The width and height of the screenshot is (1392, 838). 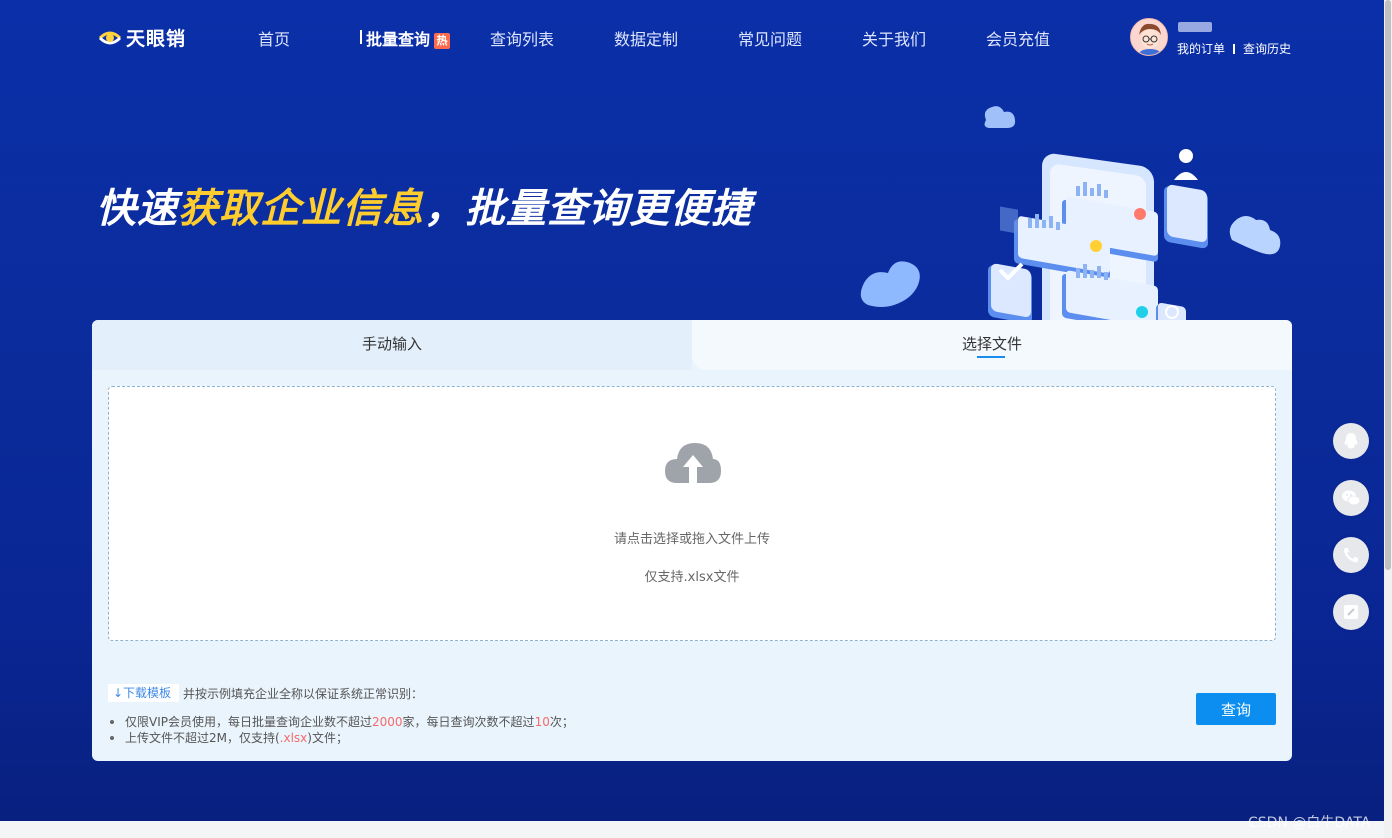 I want to click on nav-batch-query: 批量查询热, so click(x=405, y=38).